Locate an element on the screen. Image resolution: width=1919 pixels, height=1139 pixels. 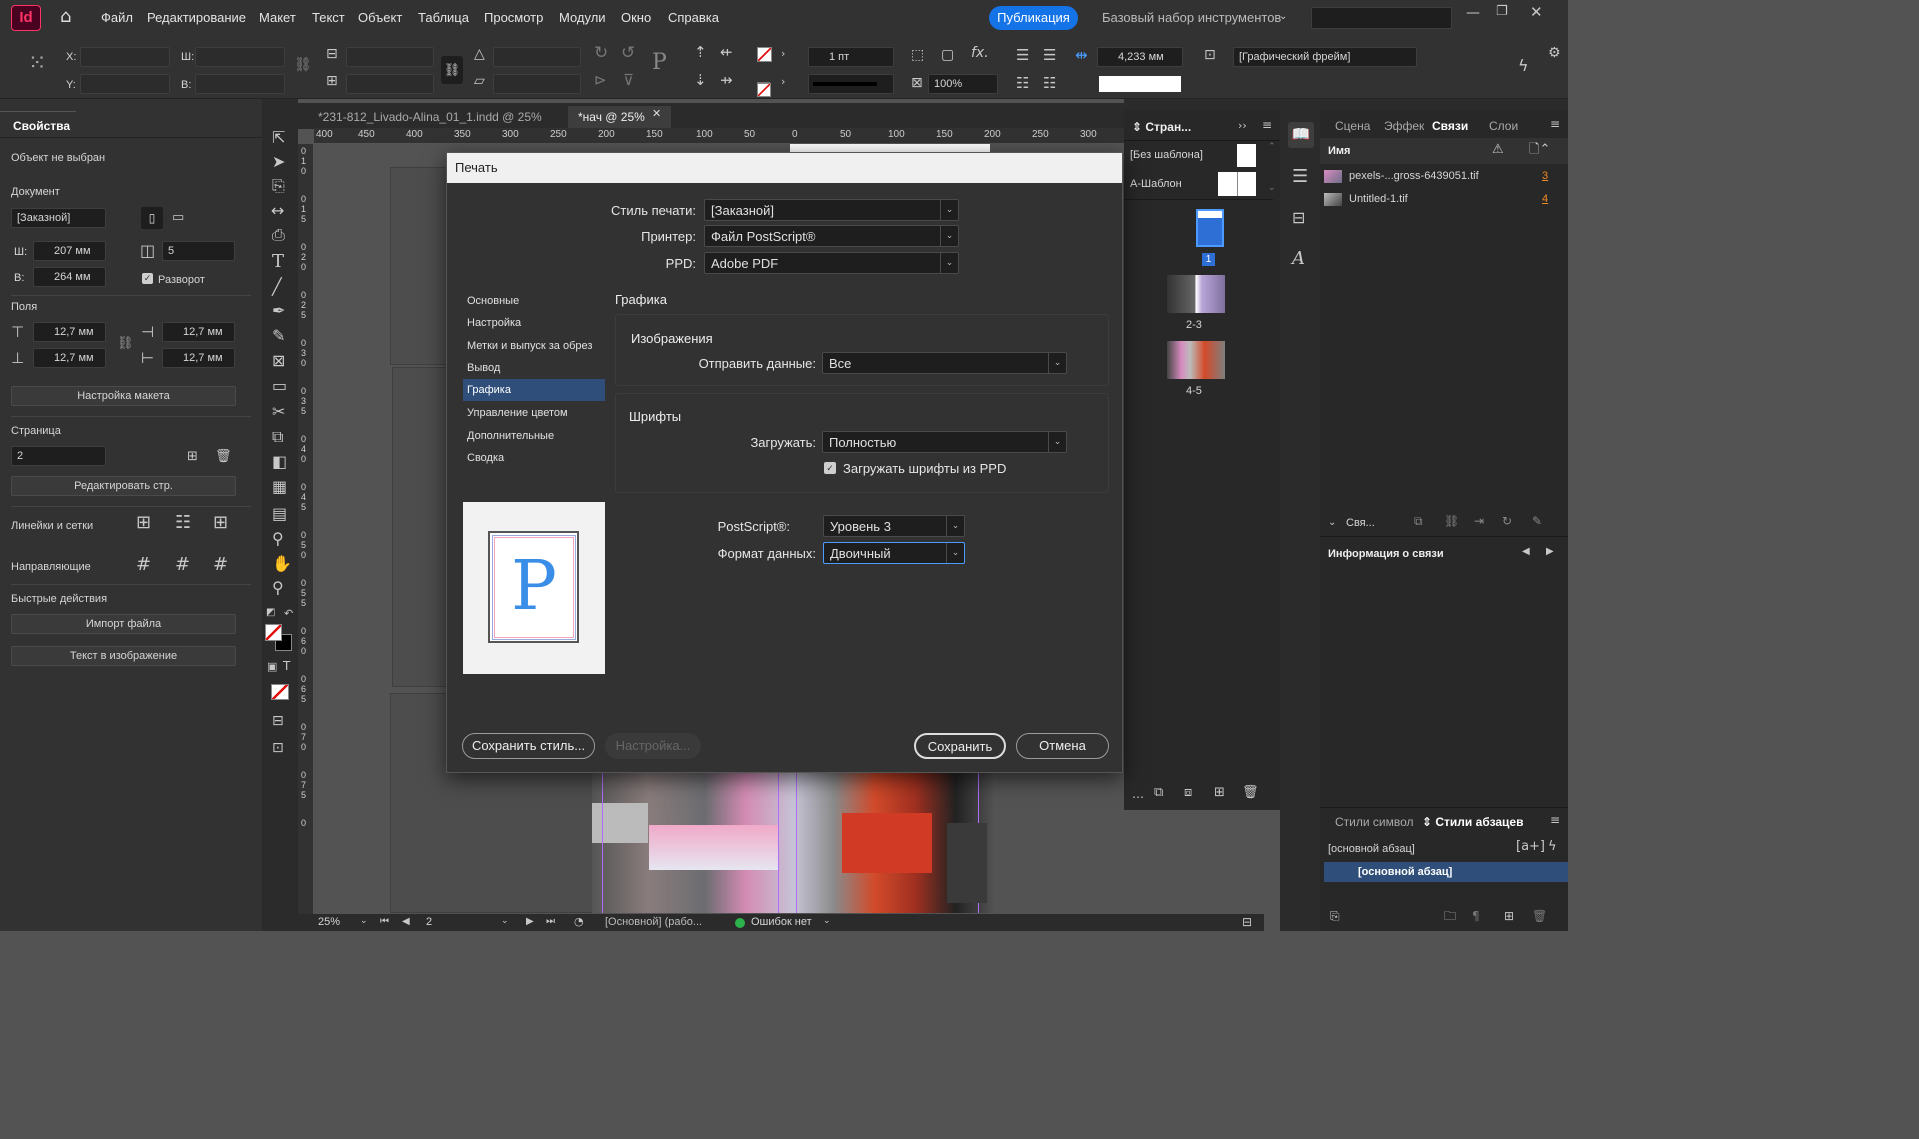
edit-page-button: Редактировать стр. is located at coordinates (123, 486).